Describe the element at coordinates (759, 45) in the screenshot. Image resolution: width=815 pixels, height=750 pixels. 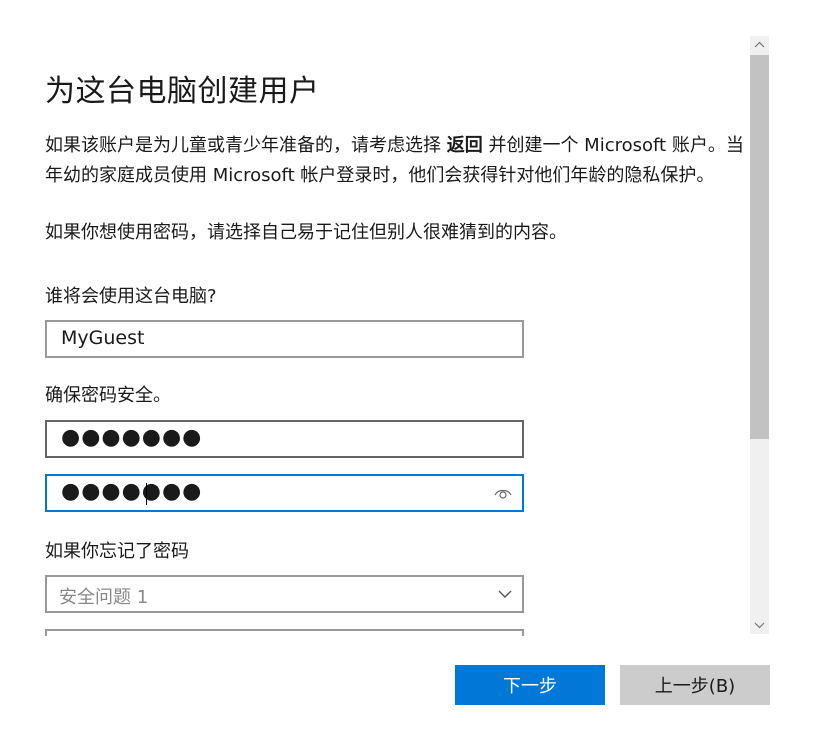
I see `chevron-up-icon` at that location.